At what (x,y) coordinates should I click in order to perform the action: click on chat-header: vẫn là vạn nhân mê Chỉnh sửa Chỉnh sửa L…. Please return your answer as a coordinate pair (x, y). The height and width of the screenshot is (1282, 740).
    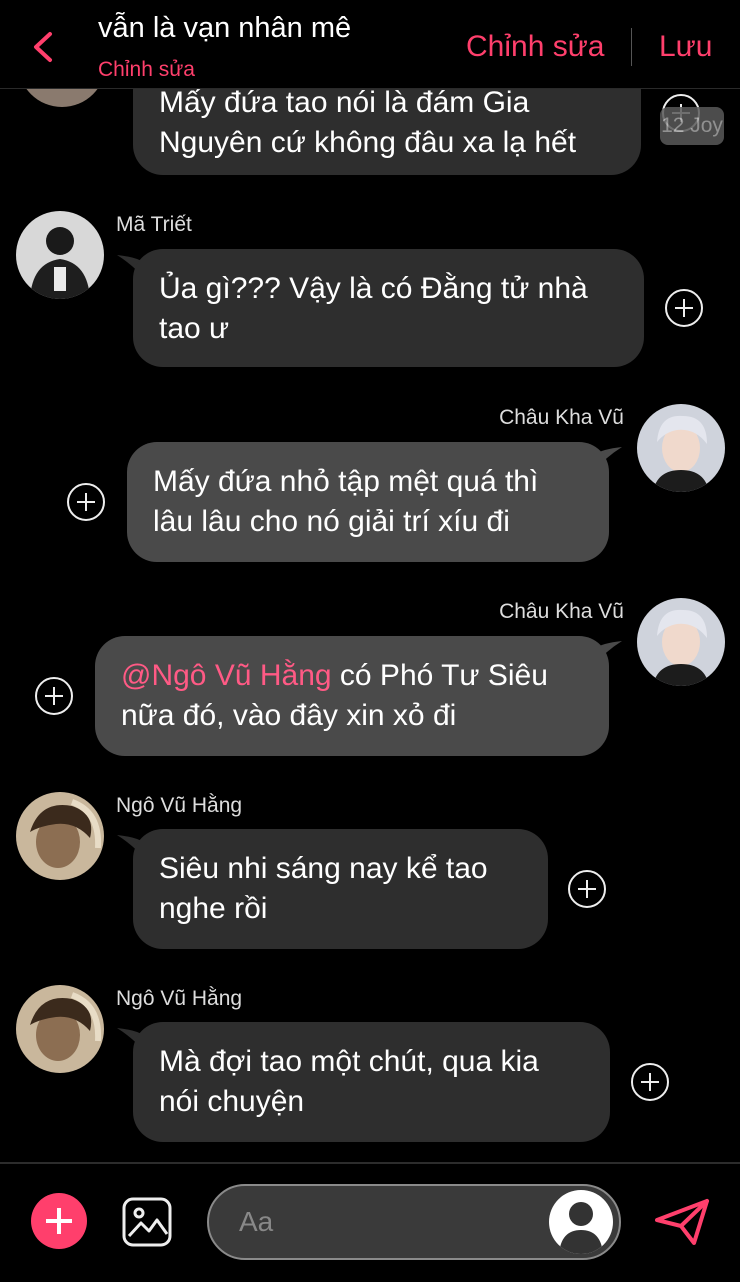
    Looking at the image, I should click on (370, 44).